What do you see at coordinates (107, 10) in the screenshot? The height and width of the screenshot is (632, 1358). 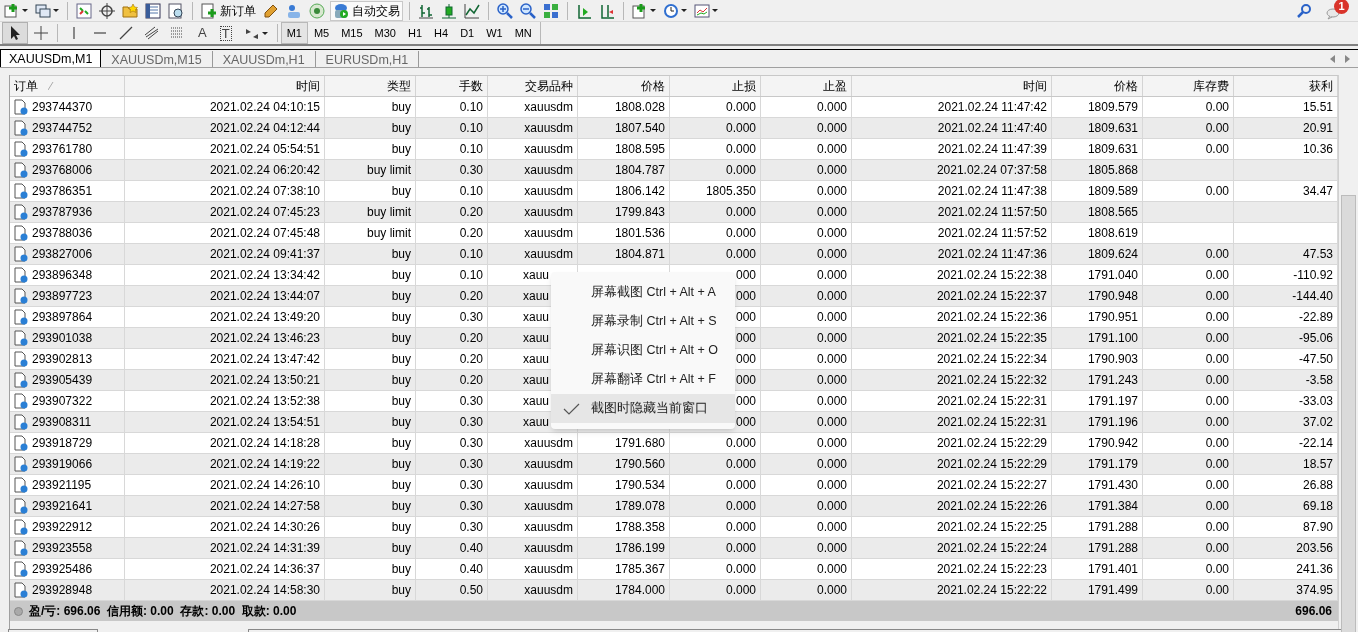 I see `crosshair-icon` at bounding box center [107, 10].